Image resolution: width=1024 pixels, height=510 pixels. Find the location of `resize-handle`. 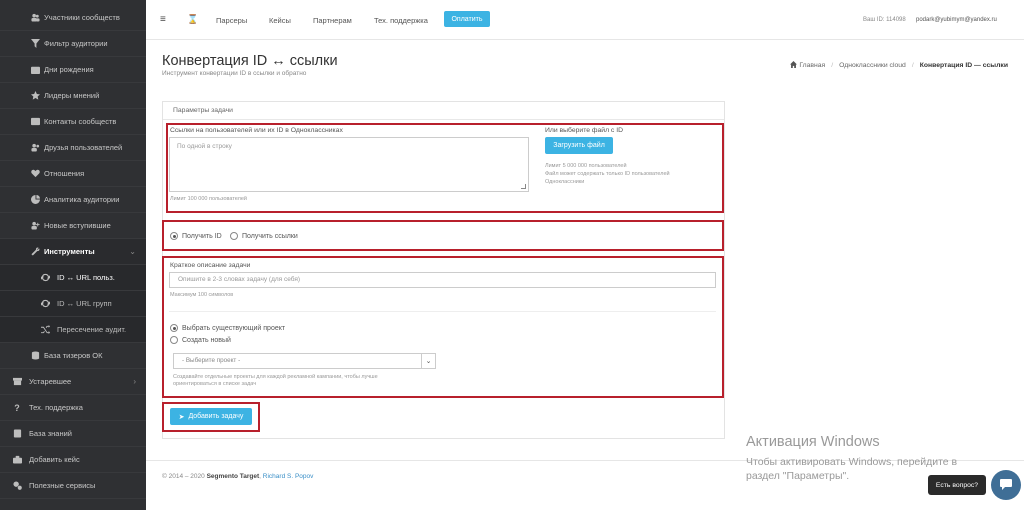

resize-handle is located at coordinates (523, 186).